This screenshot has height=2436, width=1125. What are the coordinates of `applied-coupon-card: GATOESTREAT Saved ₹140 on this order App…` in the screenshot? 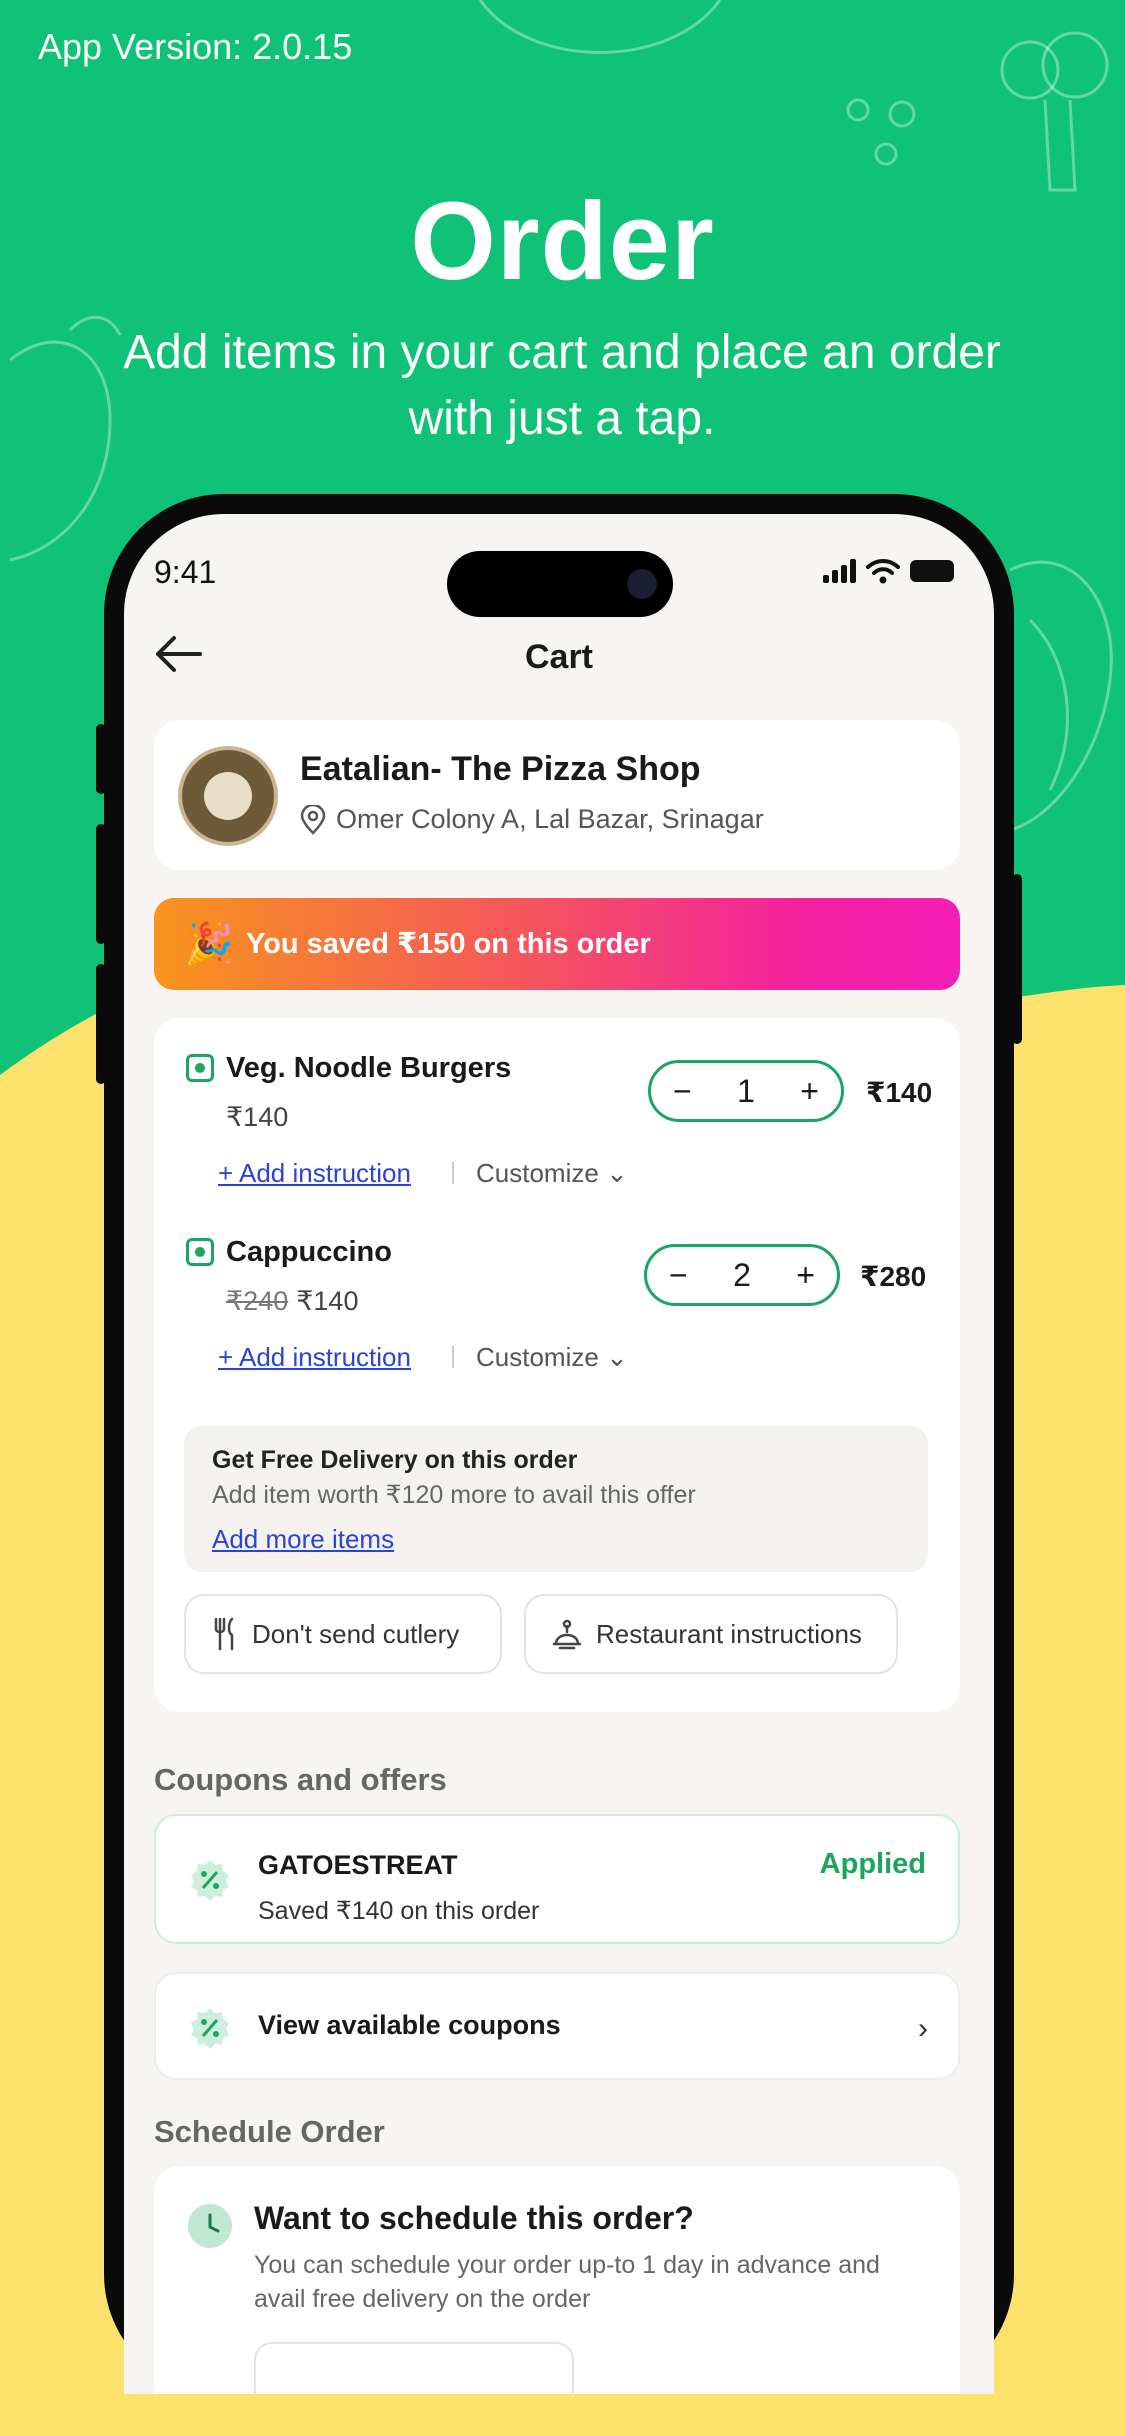 It's located at (557, 1879).